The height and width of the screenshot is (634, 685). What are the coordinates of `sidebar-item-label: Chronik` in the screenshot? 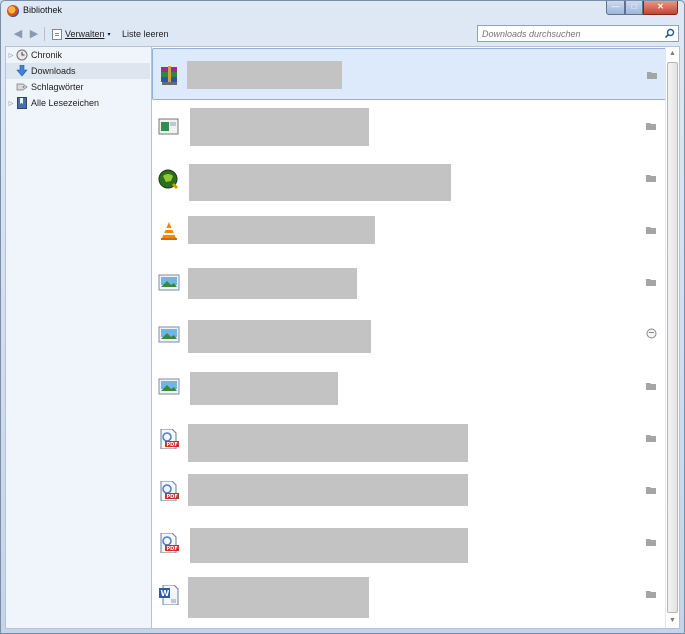 It's located at (47, 55).